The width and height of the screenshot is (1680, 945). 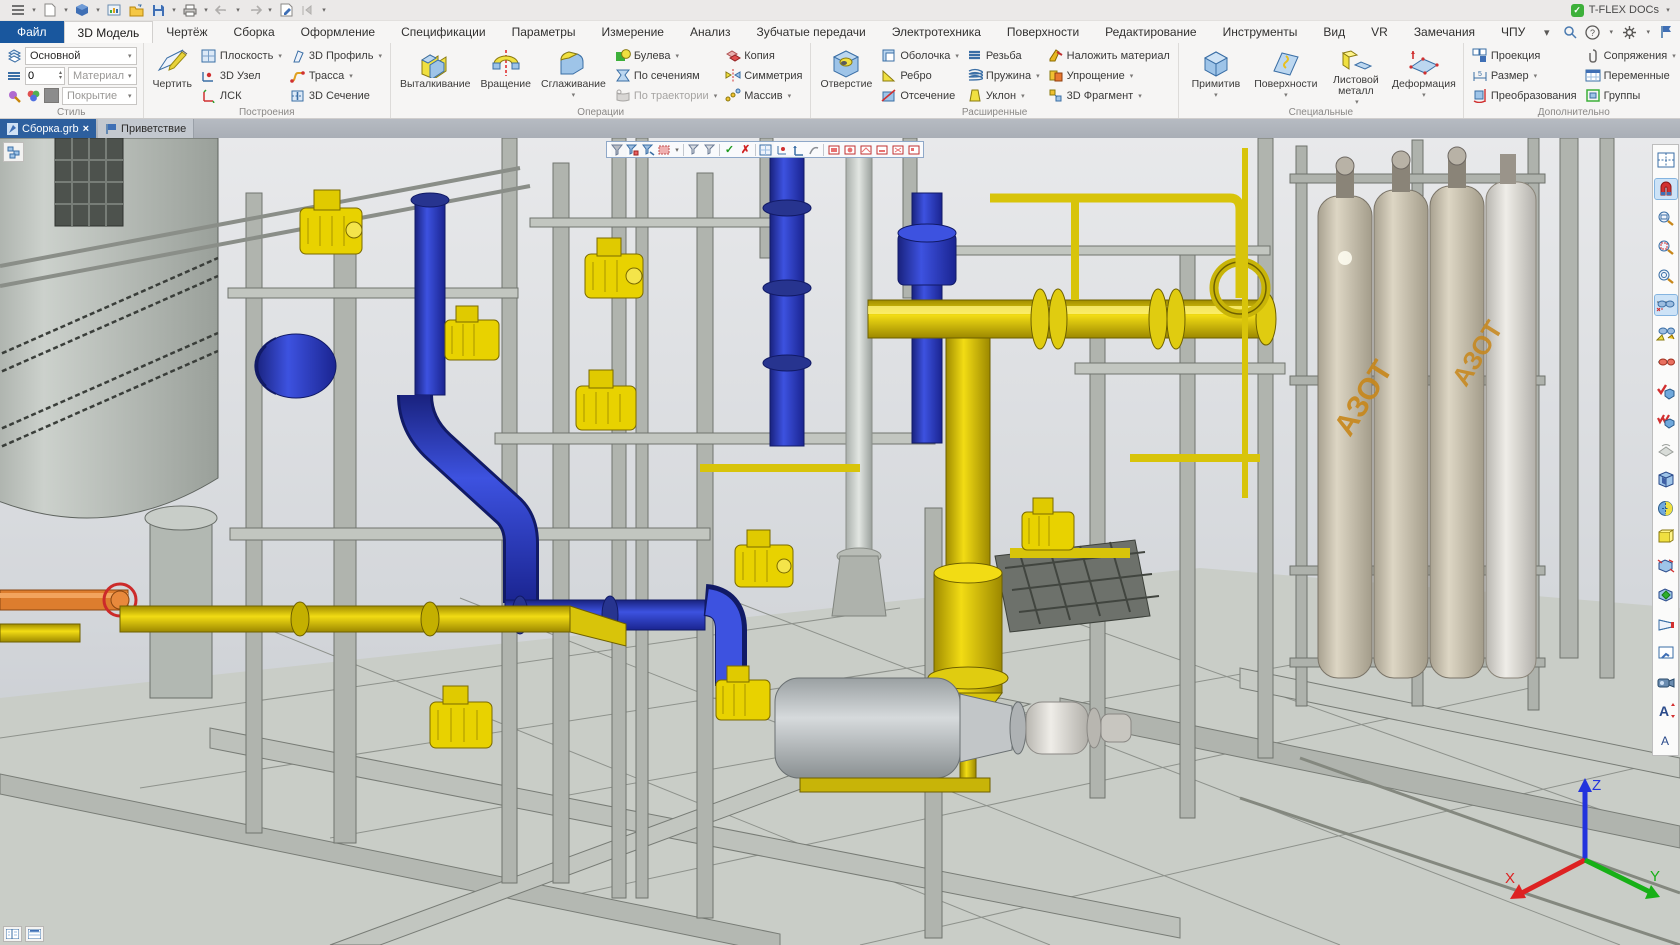 I want to click on settings-gear-icon, so click(x=1629, y=32).